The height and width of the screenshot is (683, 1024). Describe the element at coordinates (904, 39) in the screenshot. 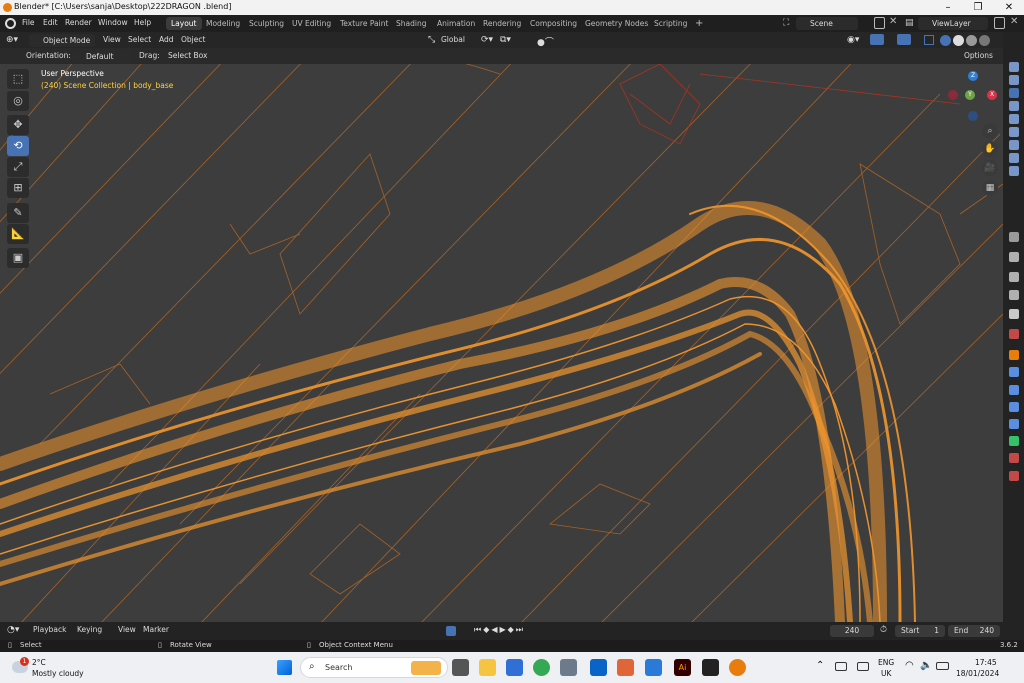

I see `overlay-toggle-icon` at that location.